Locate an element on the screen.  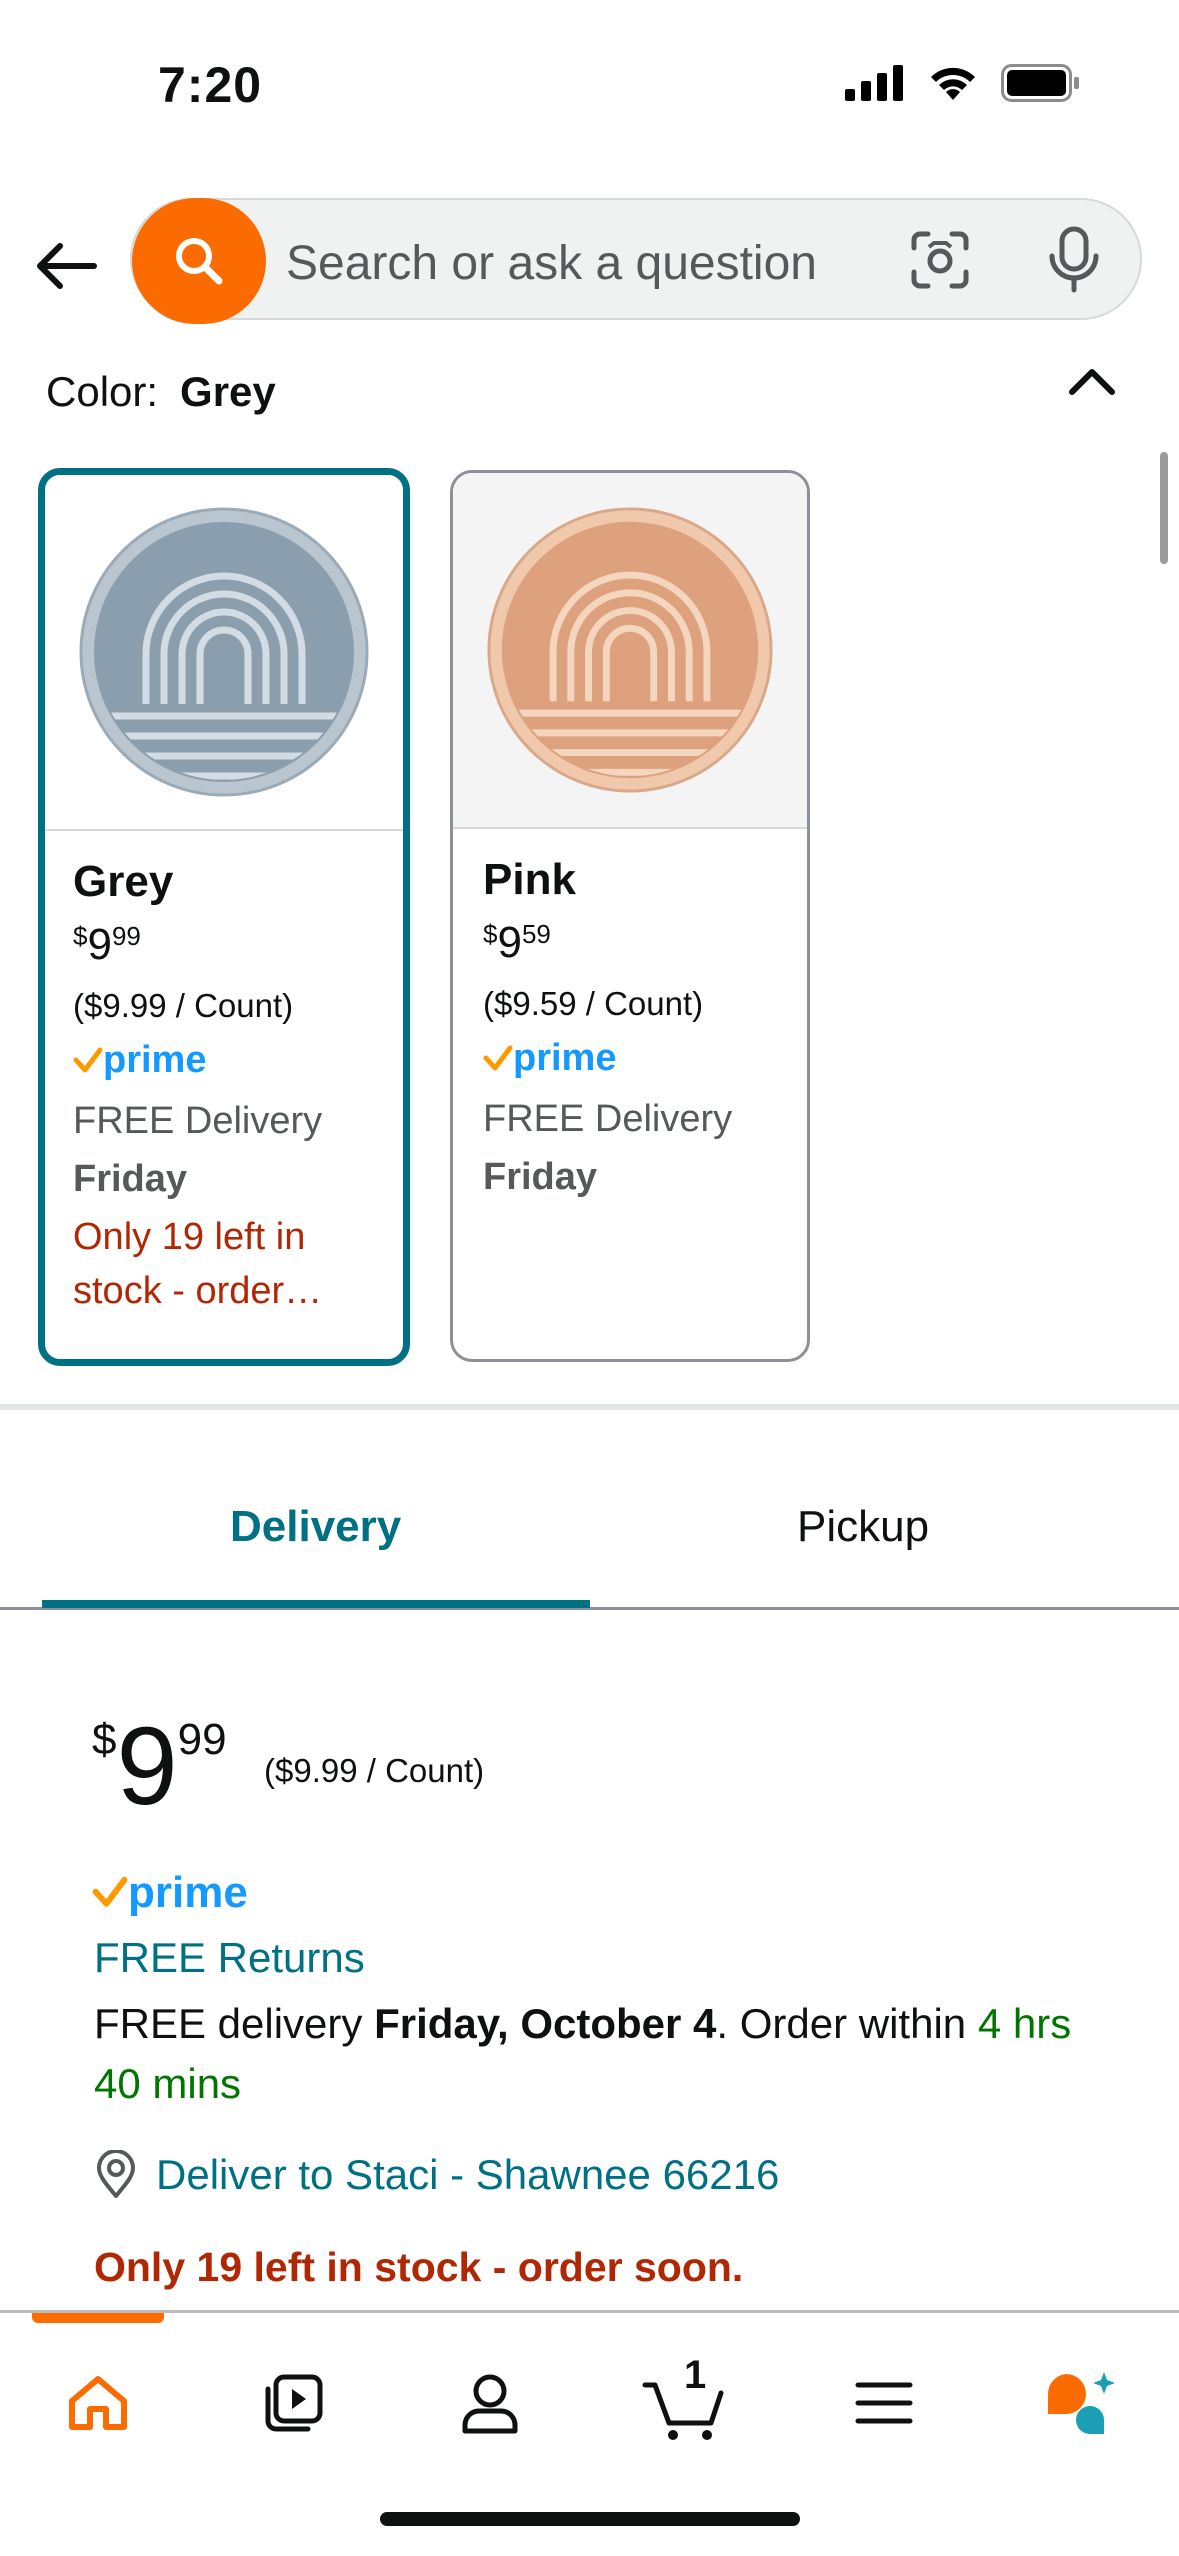
tab-delivery: Delivery is located at coordinates (315, 1527).